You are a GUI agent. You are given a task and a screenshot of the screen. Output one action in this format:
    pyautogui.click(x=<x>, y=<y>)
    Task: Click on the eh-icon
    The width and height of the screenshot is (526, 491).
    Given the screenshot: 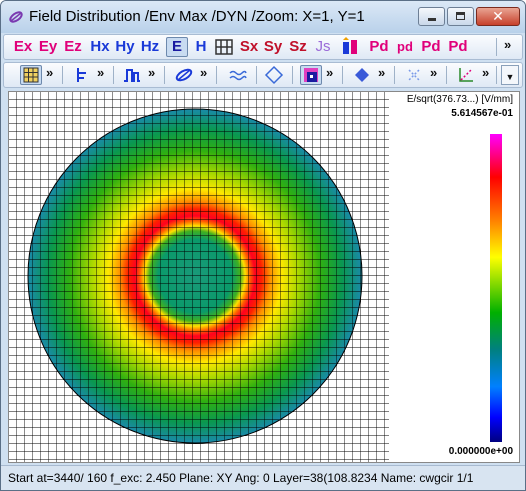 What is the action you would take?
    pyautogui.click(x=224, y=47)
    